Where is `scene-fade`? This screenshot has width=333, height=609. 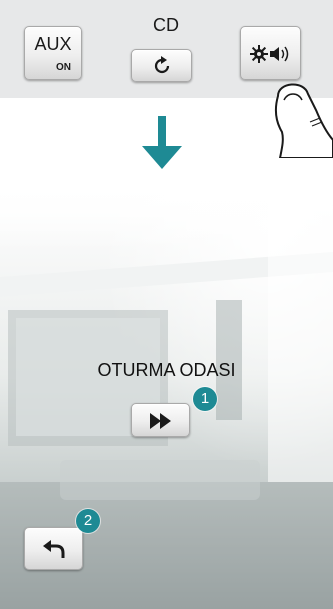 scene-fade is located at coordinates (166, 217).